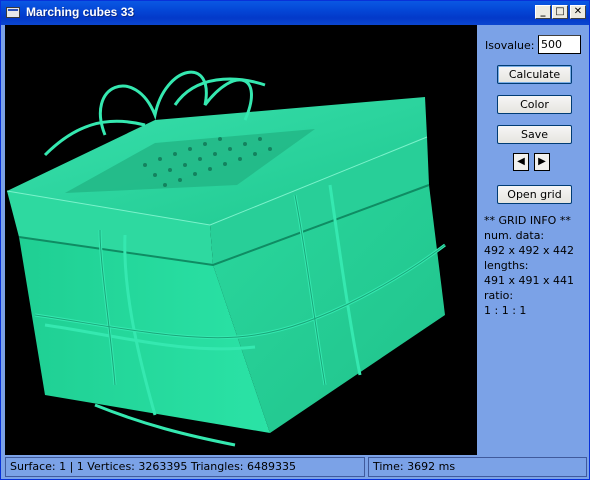 The image size is (590, 480). I want to click on grid-info-header: ** GRID INFO **, so click(527, 220).